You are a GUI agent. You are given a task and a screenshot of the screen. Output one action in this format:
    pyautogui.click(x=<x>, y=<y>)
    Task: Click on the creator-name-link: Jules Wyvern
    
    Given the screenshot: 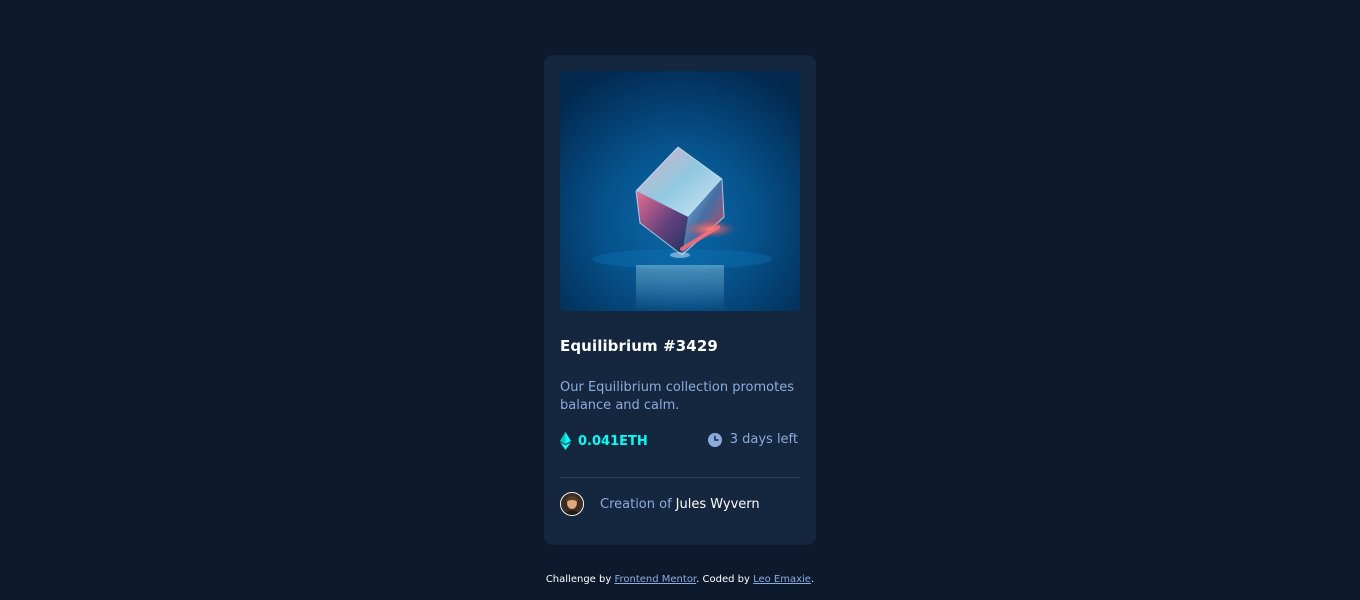 What is the action you would take?
    pyautogui.click(x=718, y=504)
    